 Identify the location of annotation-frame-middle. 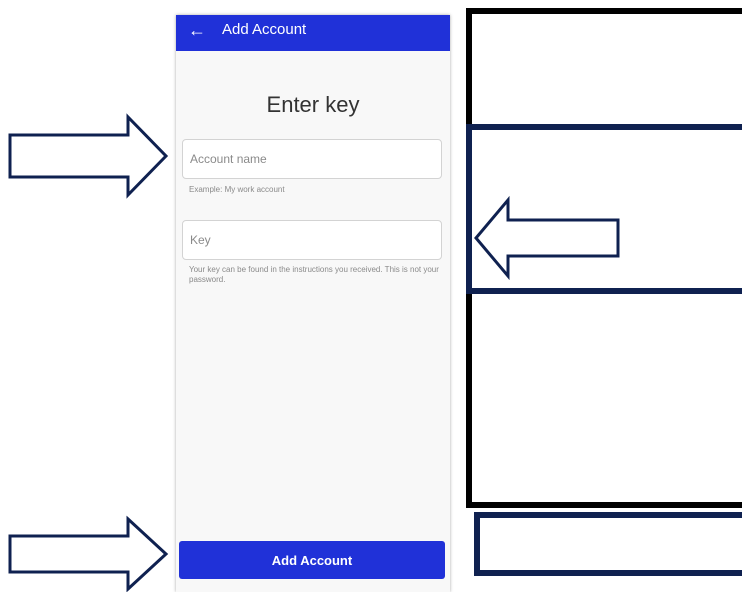
(604, 209).